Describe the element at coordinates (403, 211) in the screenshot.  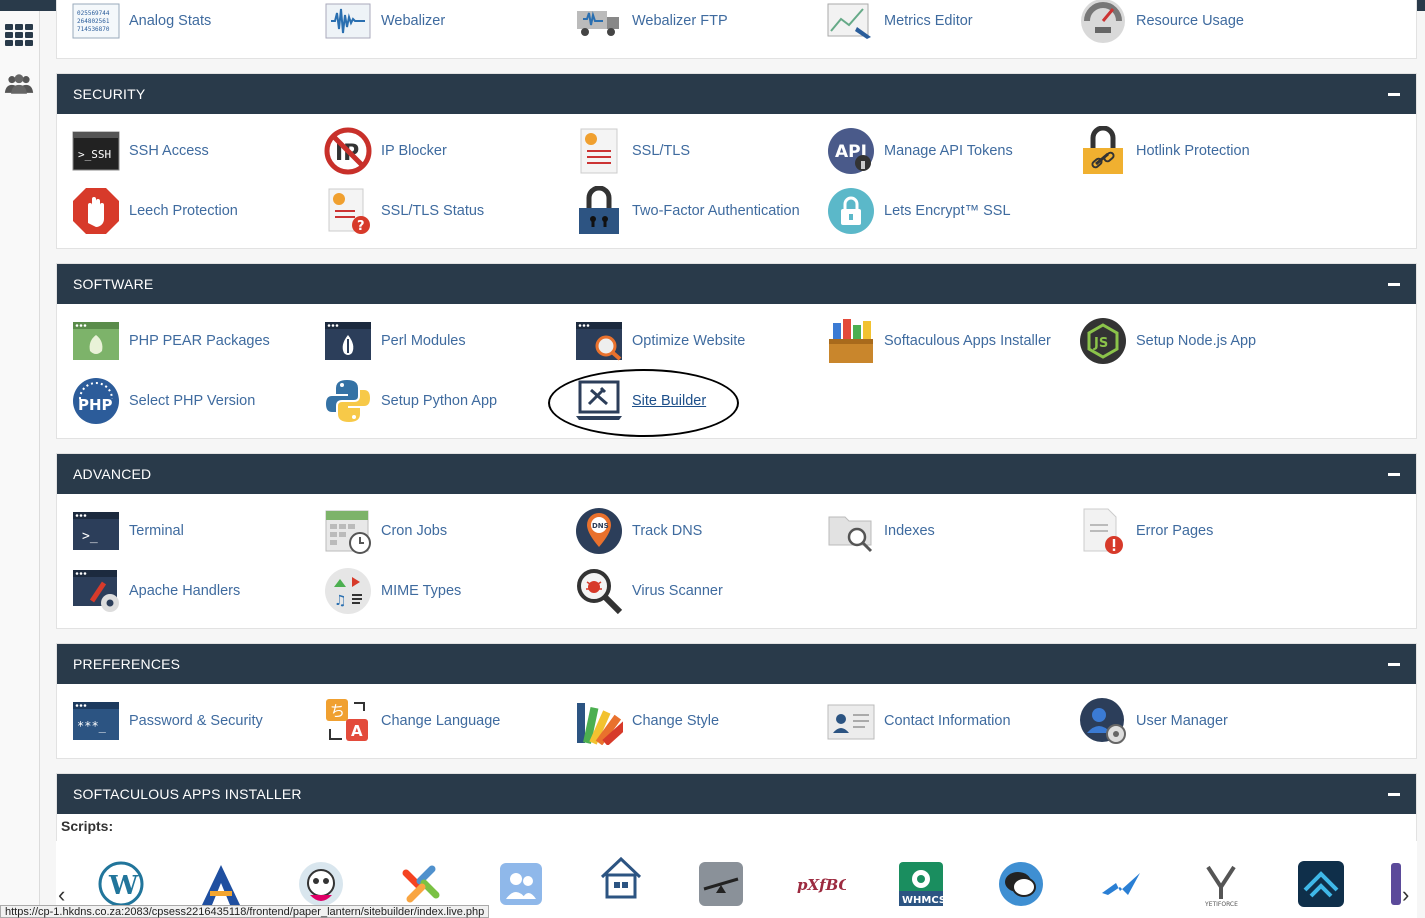
I see `ssl-tls-status-link: ? SSL/TLS Status` at that location.